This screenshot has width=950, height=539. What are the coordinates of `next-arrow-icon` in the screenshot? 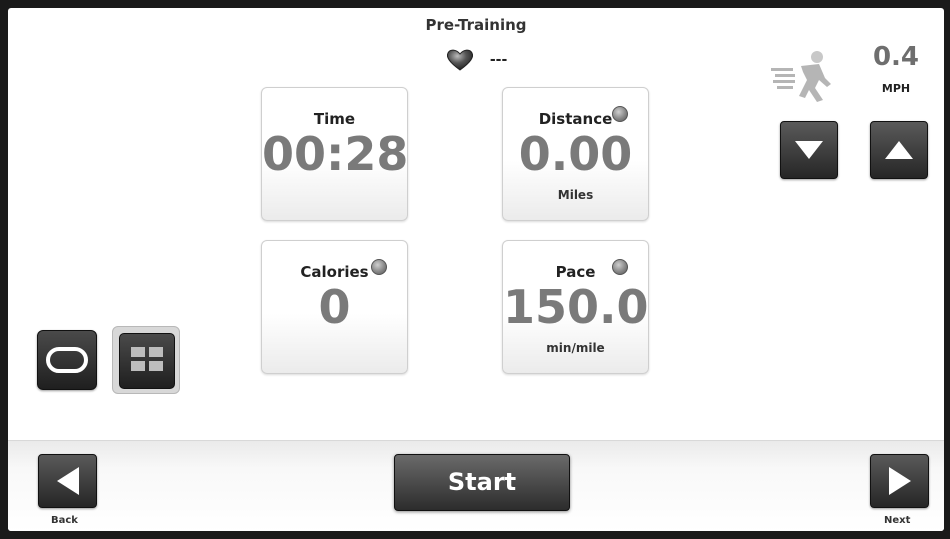 It's located at (899, 481).